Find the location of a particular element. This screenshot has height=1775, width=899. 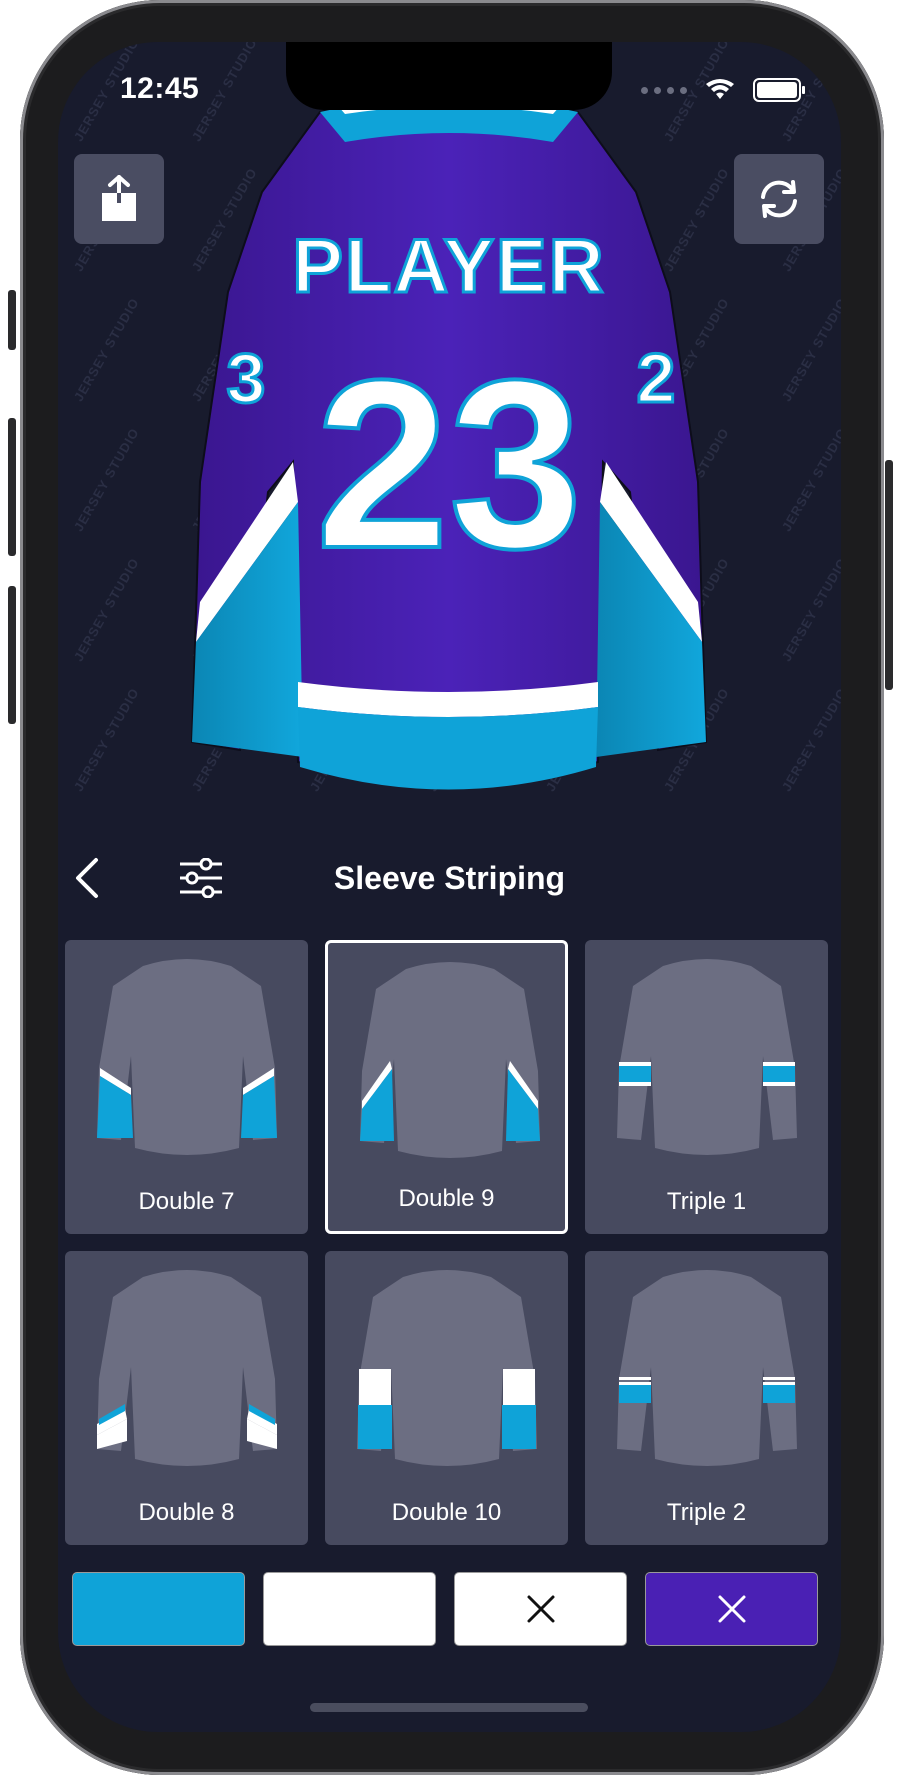

mute-switch is located at coordinates (12, 320).